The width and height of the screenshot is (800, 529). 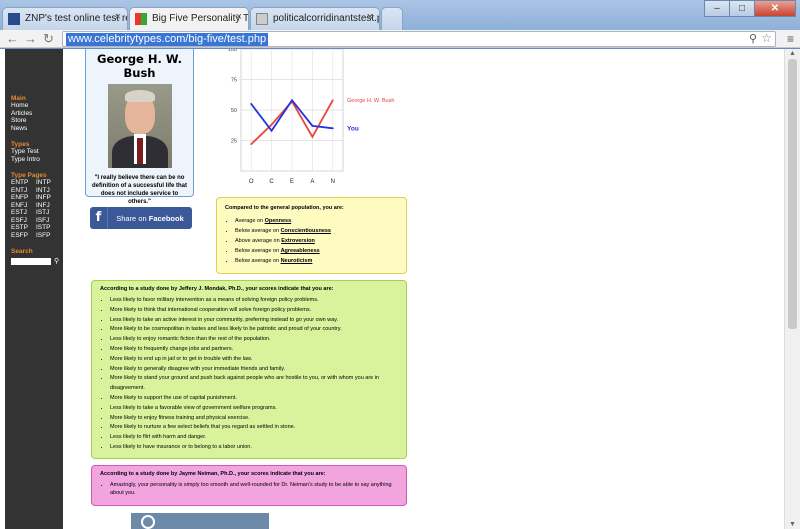 I want to click on celebrity-name: George H. W. Bush, so click(x=139, y=66).